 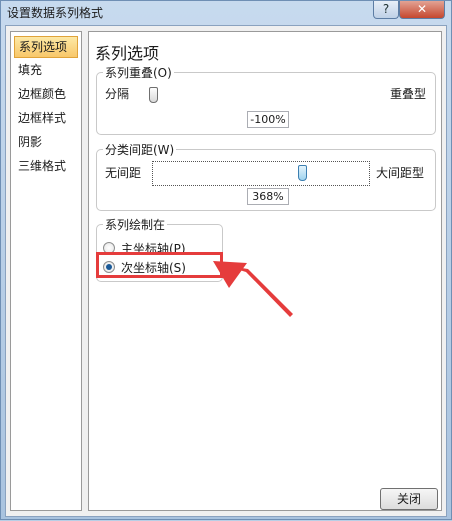 I want to click on help-button: ?, so click(x=386, y=10).